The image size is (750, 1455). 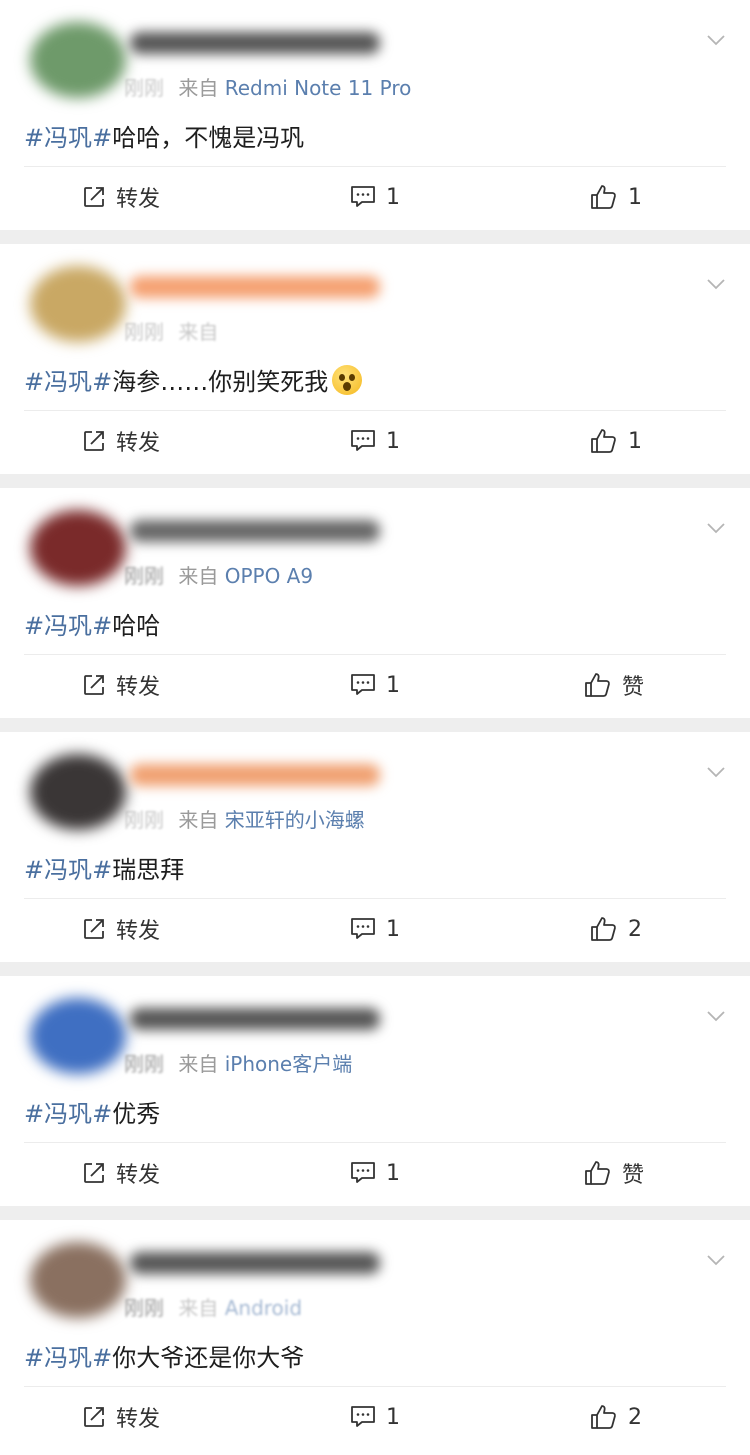 I want to click on post-meta: 刚刚 来自 iPhone客户端, so click(x=238, y=1062).